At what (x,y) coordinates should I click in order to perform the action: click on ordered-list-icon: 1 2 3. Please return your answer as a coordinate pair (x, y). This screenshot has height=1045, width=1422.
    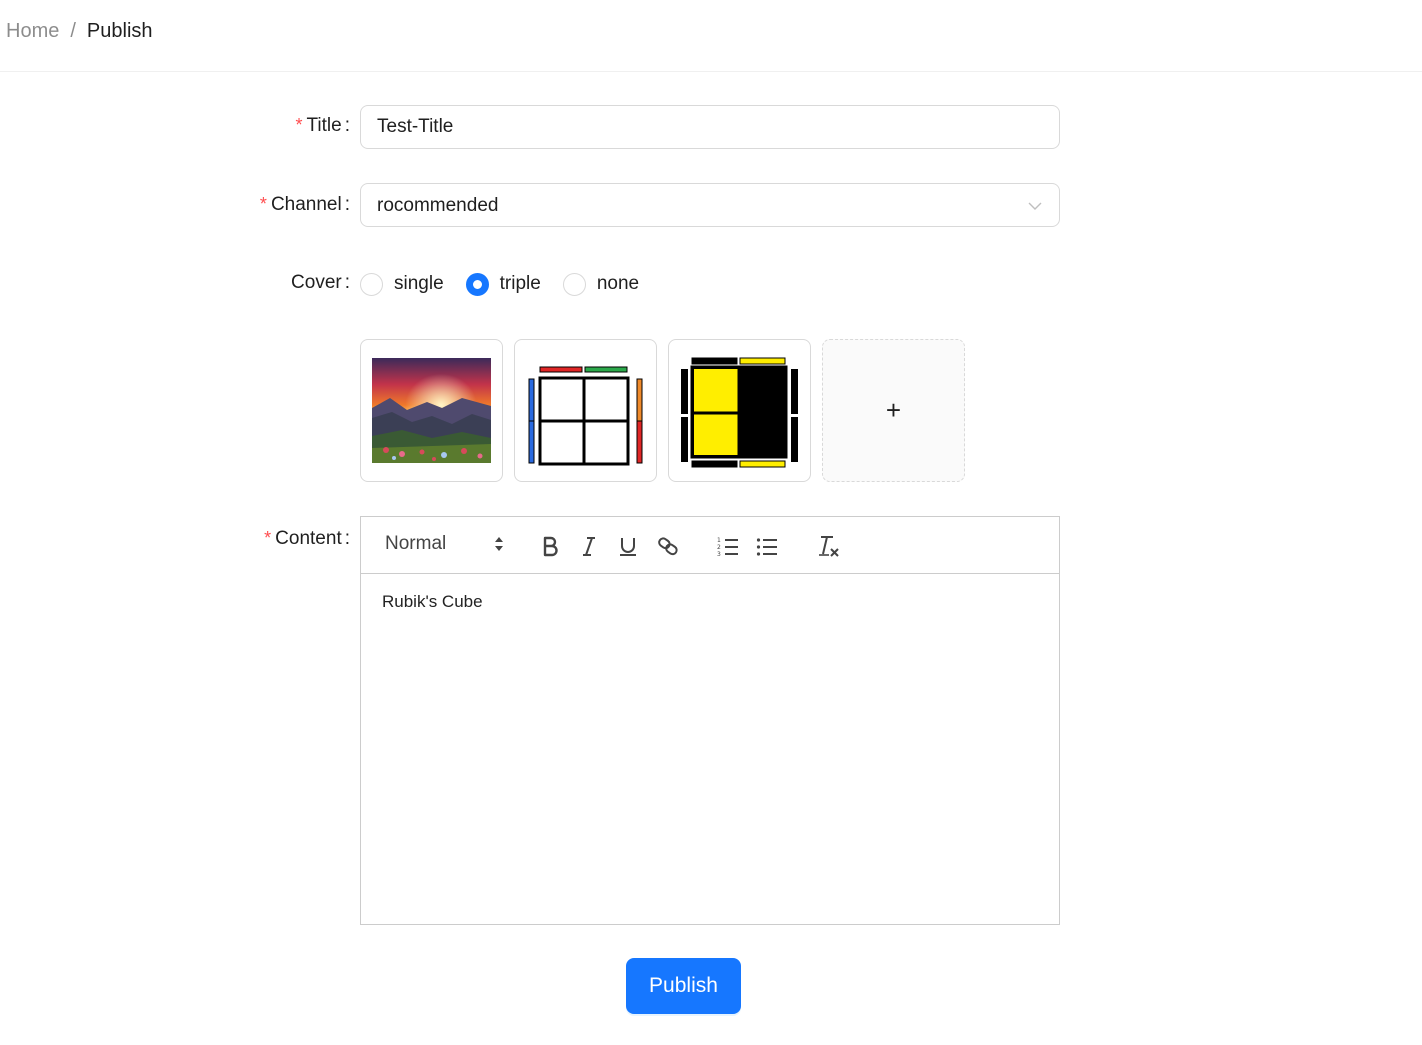
    Looking at the image, I should click on (727, 547).